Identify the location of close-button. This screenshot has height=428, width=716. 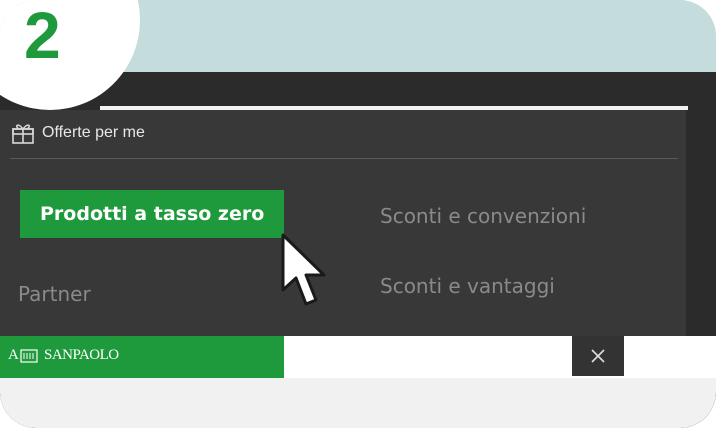
(598, 356).